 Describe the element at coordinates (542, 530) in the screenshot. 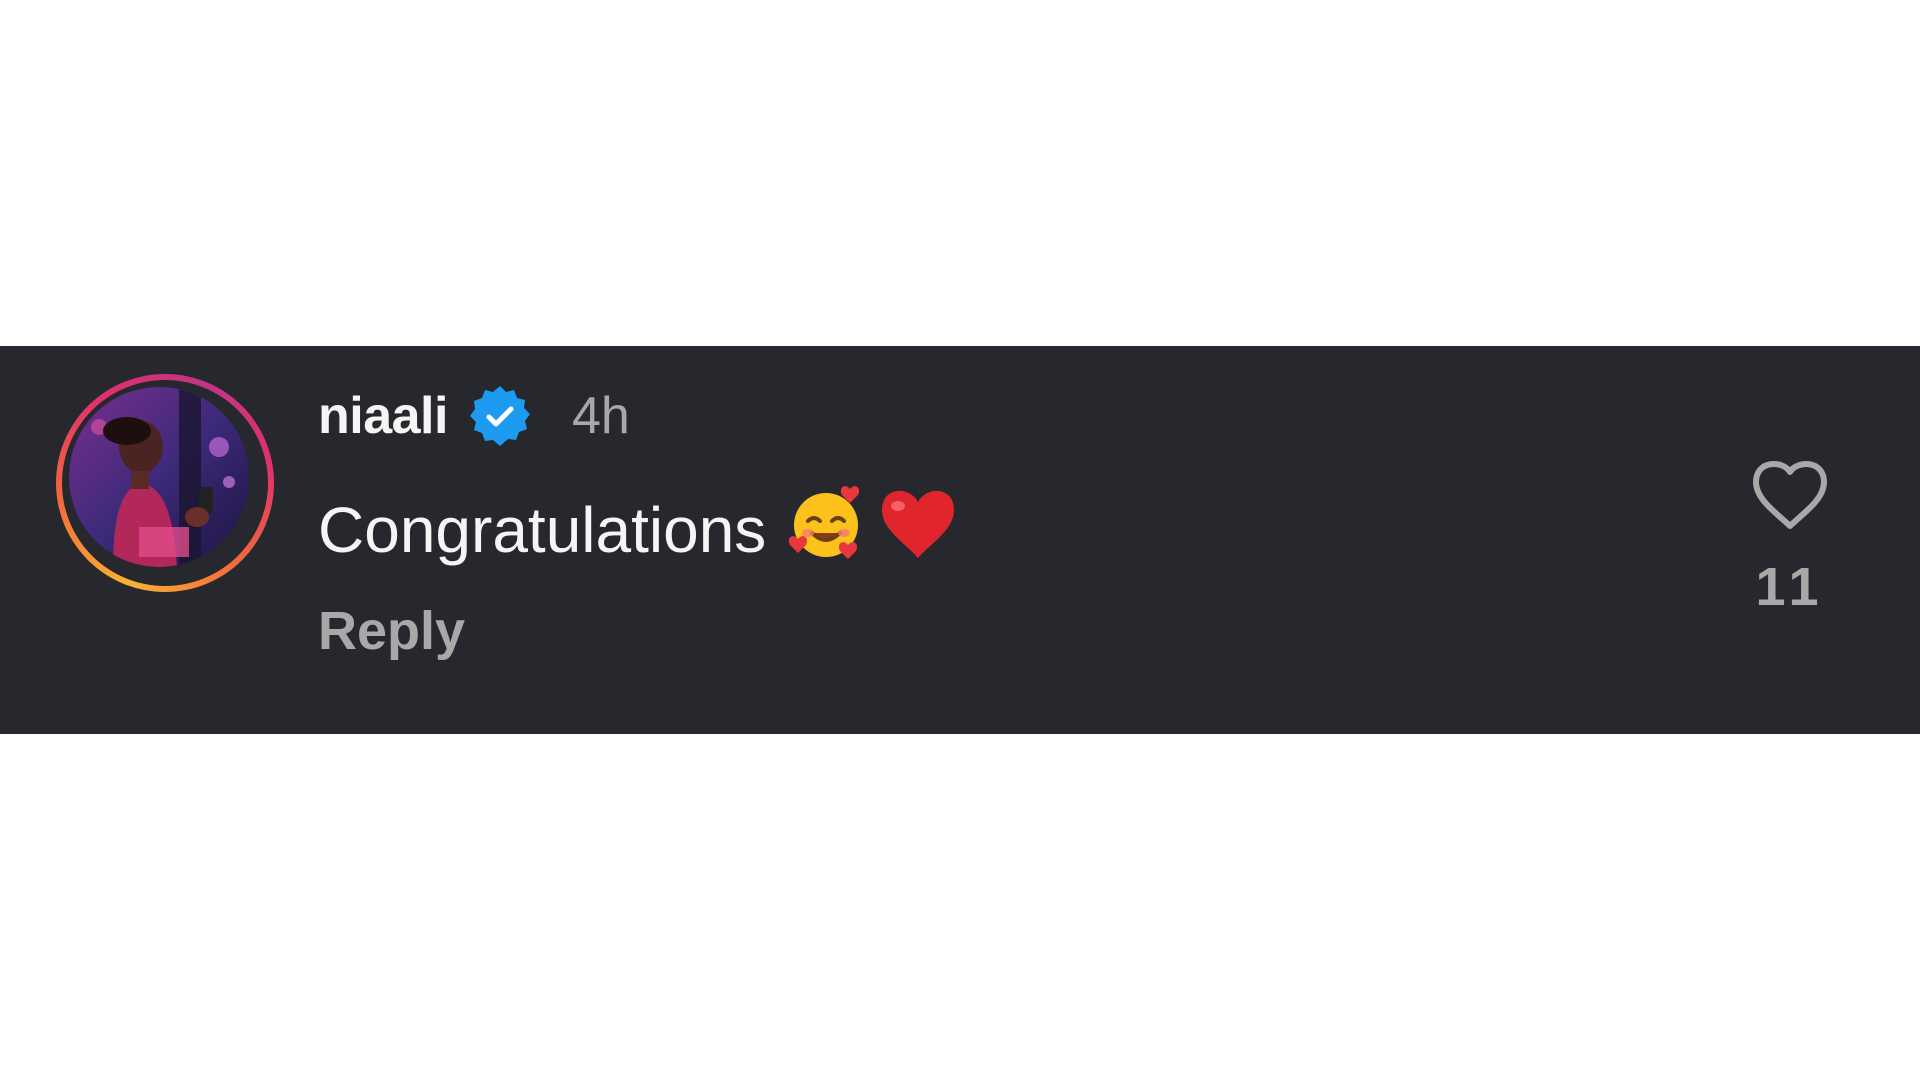

I see `comment-text: Congratulations` at that location.